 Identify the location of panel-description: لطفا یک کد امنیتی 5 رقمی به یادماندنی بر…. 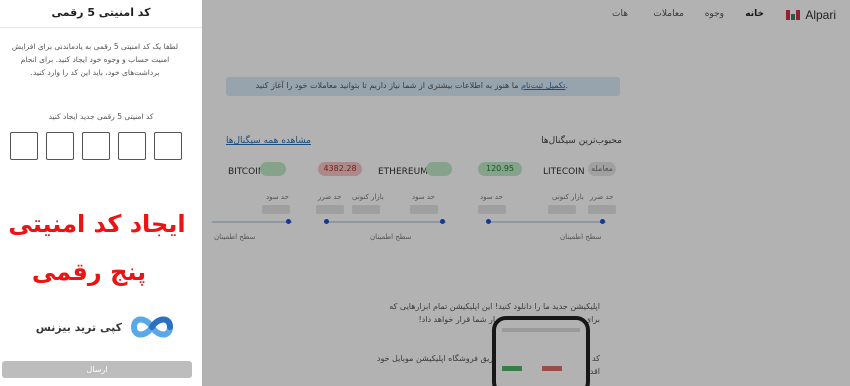
(95, 59).